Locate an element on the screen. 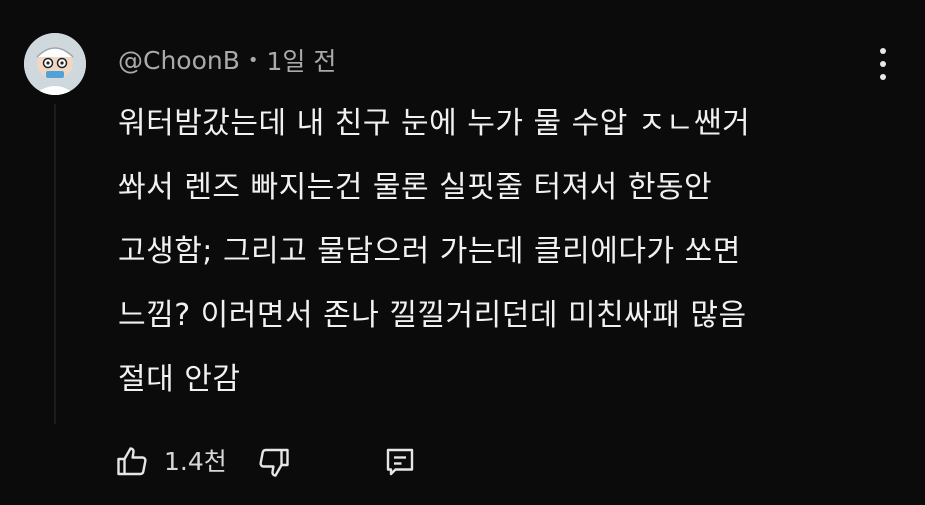 The width and height of the screenshot is (925, 505). avatar is located at coordinates (55, 64).